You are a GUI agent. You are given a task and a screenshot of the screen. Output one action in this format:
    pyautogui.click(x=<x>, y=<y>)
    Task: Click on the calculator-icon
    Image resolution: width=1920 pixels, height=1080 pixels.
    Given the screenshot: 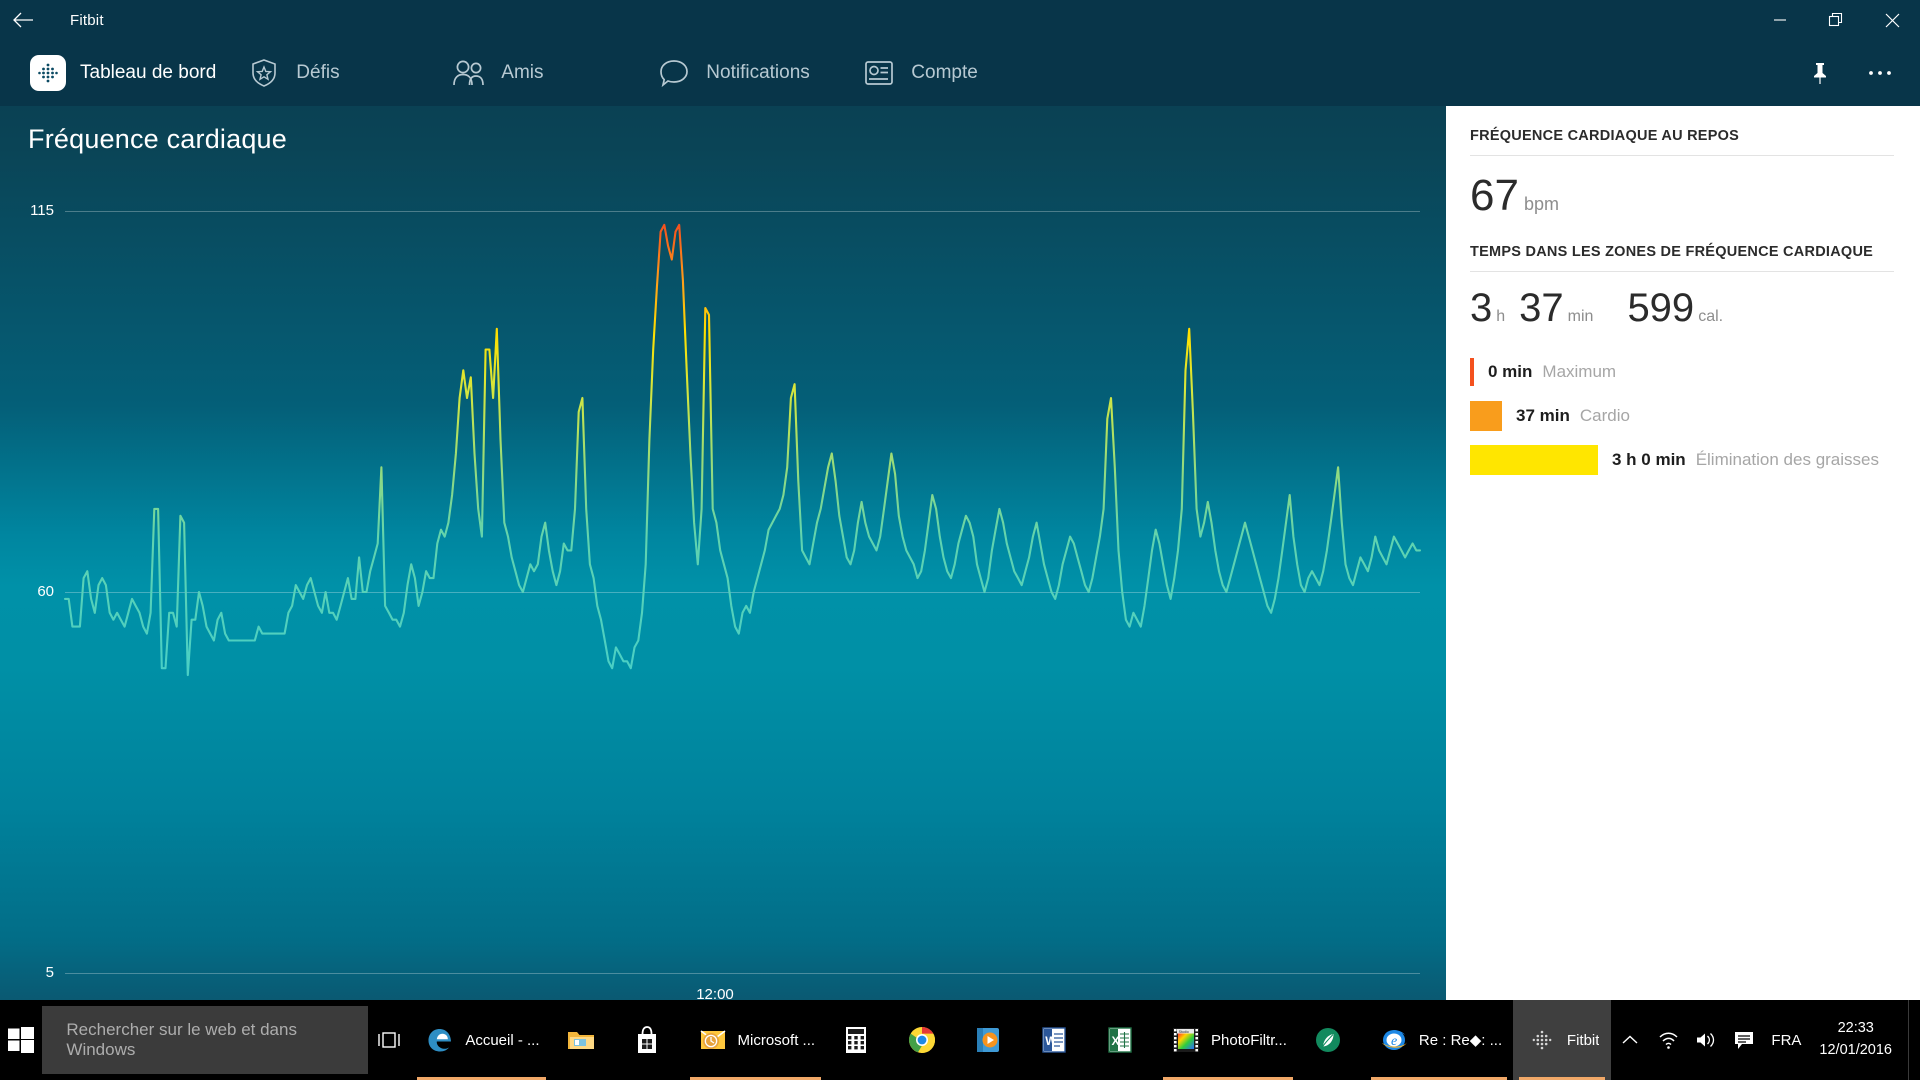 What is the action you would take?
    pyautogui.click(x=856, y=1040)
    